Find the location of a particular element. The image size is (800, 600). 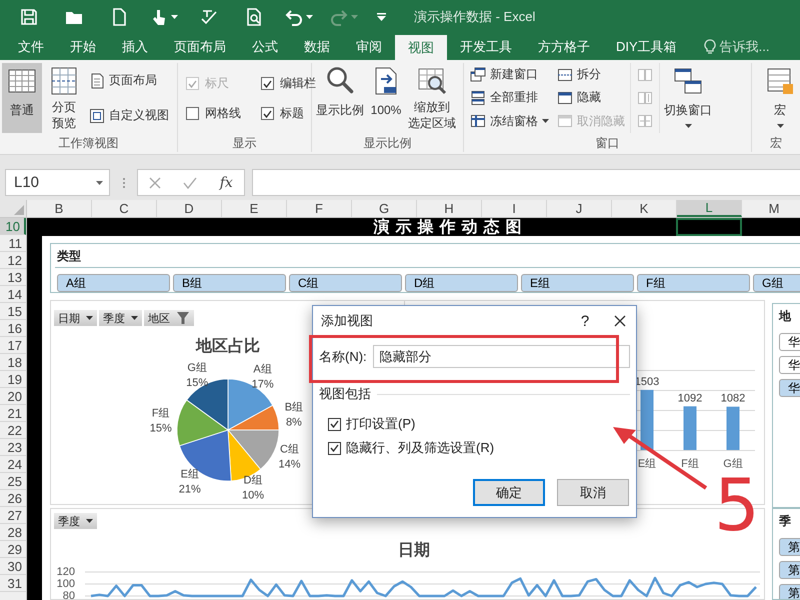

ribbon-tab: 方方格子 is located at coordinates (564, 46).